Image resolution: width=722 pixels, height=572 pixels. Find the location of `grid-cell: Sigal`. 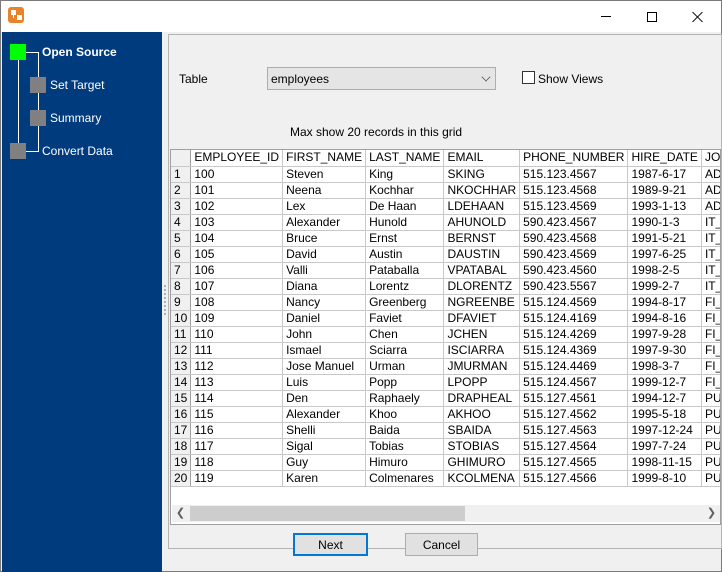

grid-cell: Sigal is located at coordinates (324, 446).